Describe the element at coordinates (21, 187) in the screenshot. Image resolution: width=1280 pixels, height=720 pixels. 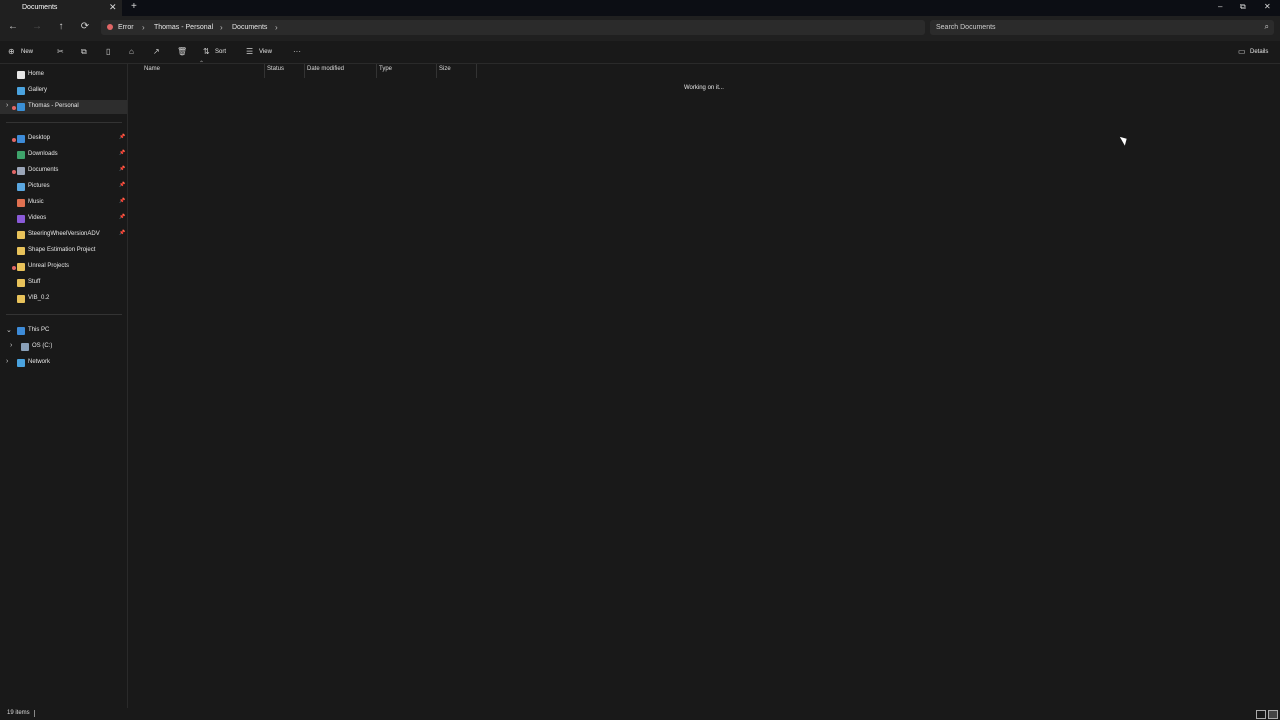
I see `pictures-icon` at that location.